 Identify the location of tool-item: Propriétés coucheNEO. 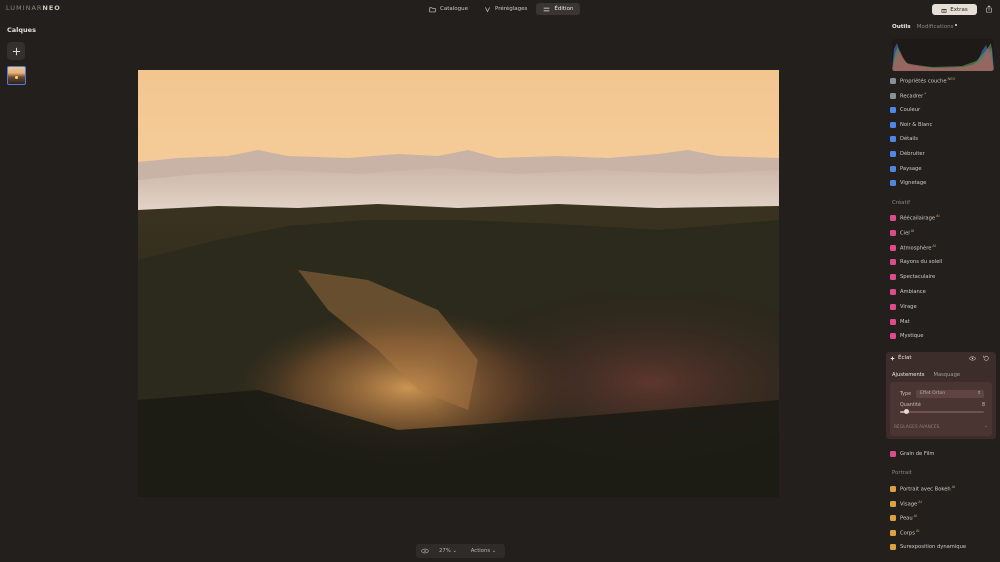
(922, 81).